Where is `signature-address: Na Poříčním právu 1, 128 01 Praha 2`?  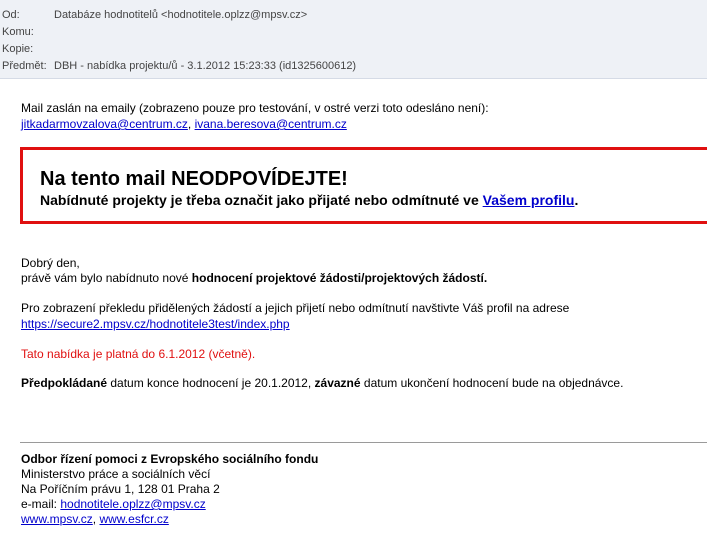 signature-address: Na Poříčním právu 1, 128 01 Praha 2 is located at coordinates (120, 489).